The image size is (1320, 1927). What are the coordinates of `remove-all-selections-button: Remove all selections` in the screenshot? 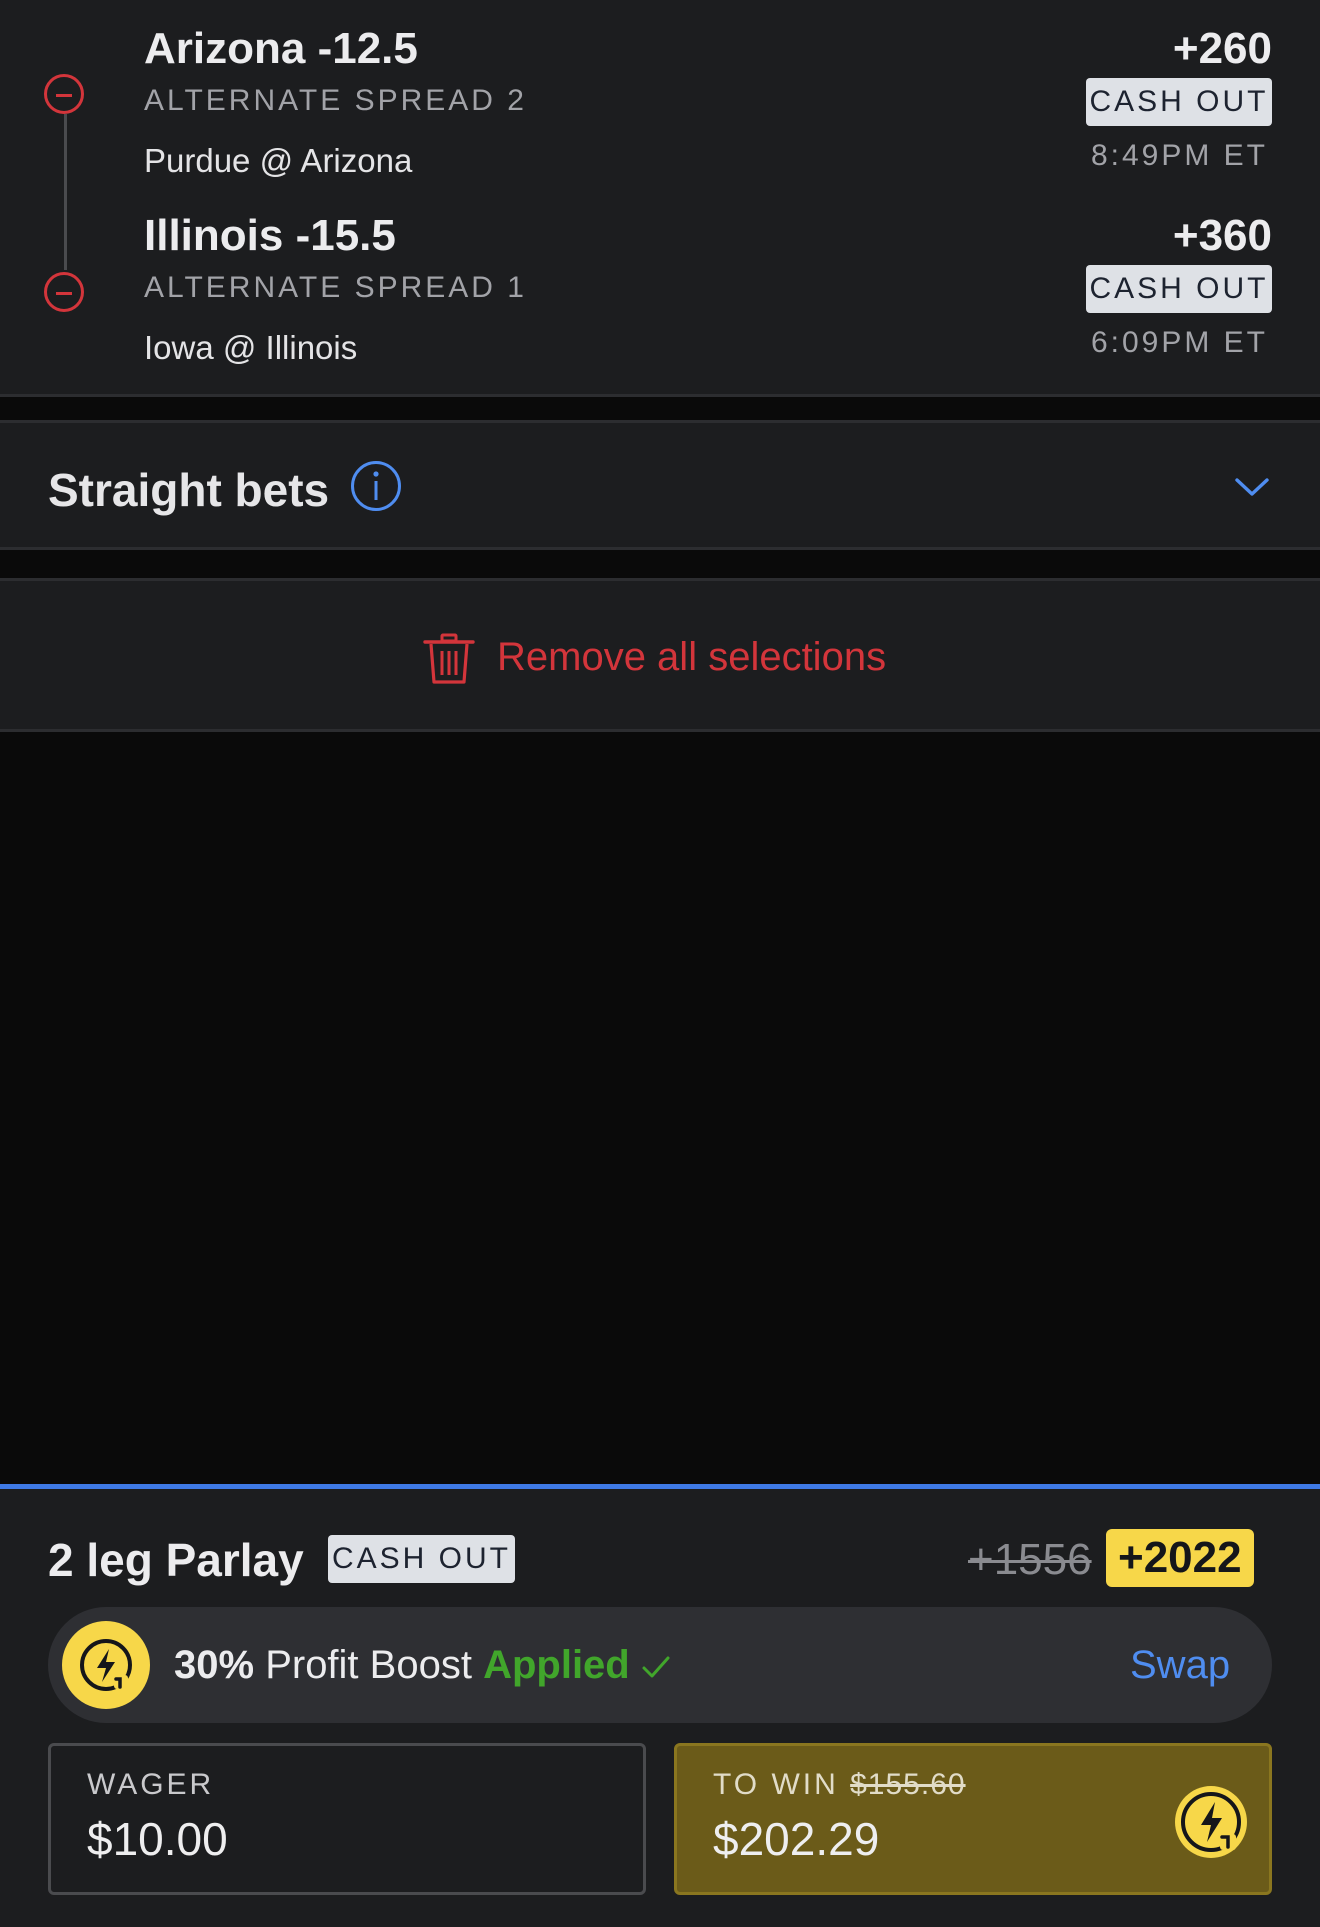 It's located at (660, 655).